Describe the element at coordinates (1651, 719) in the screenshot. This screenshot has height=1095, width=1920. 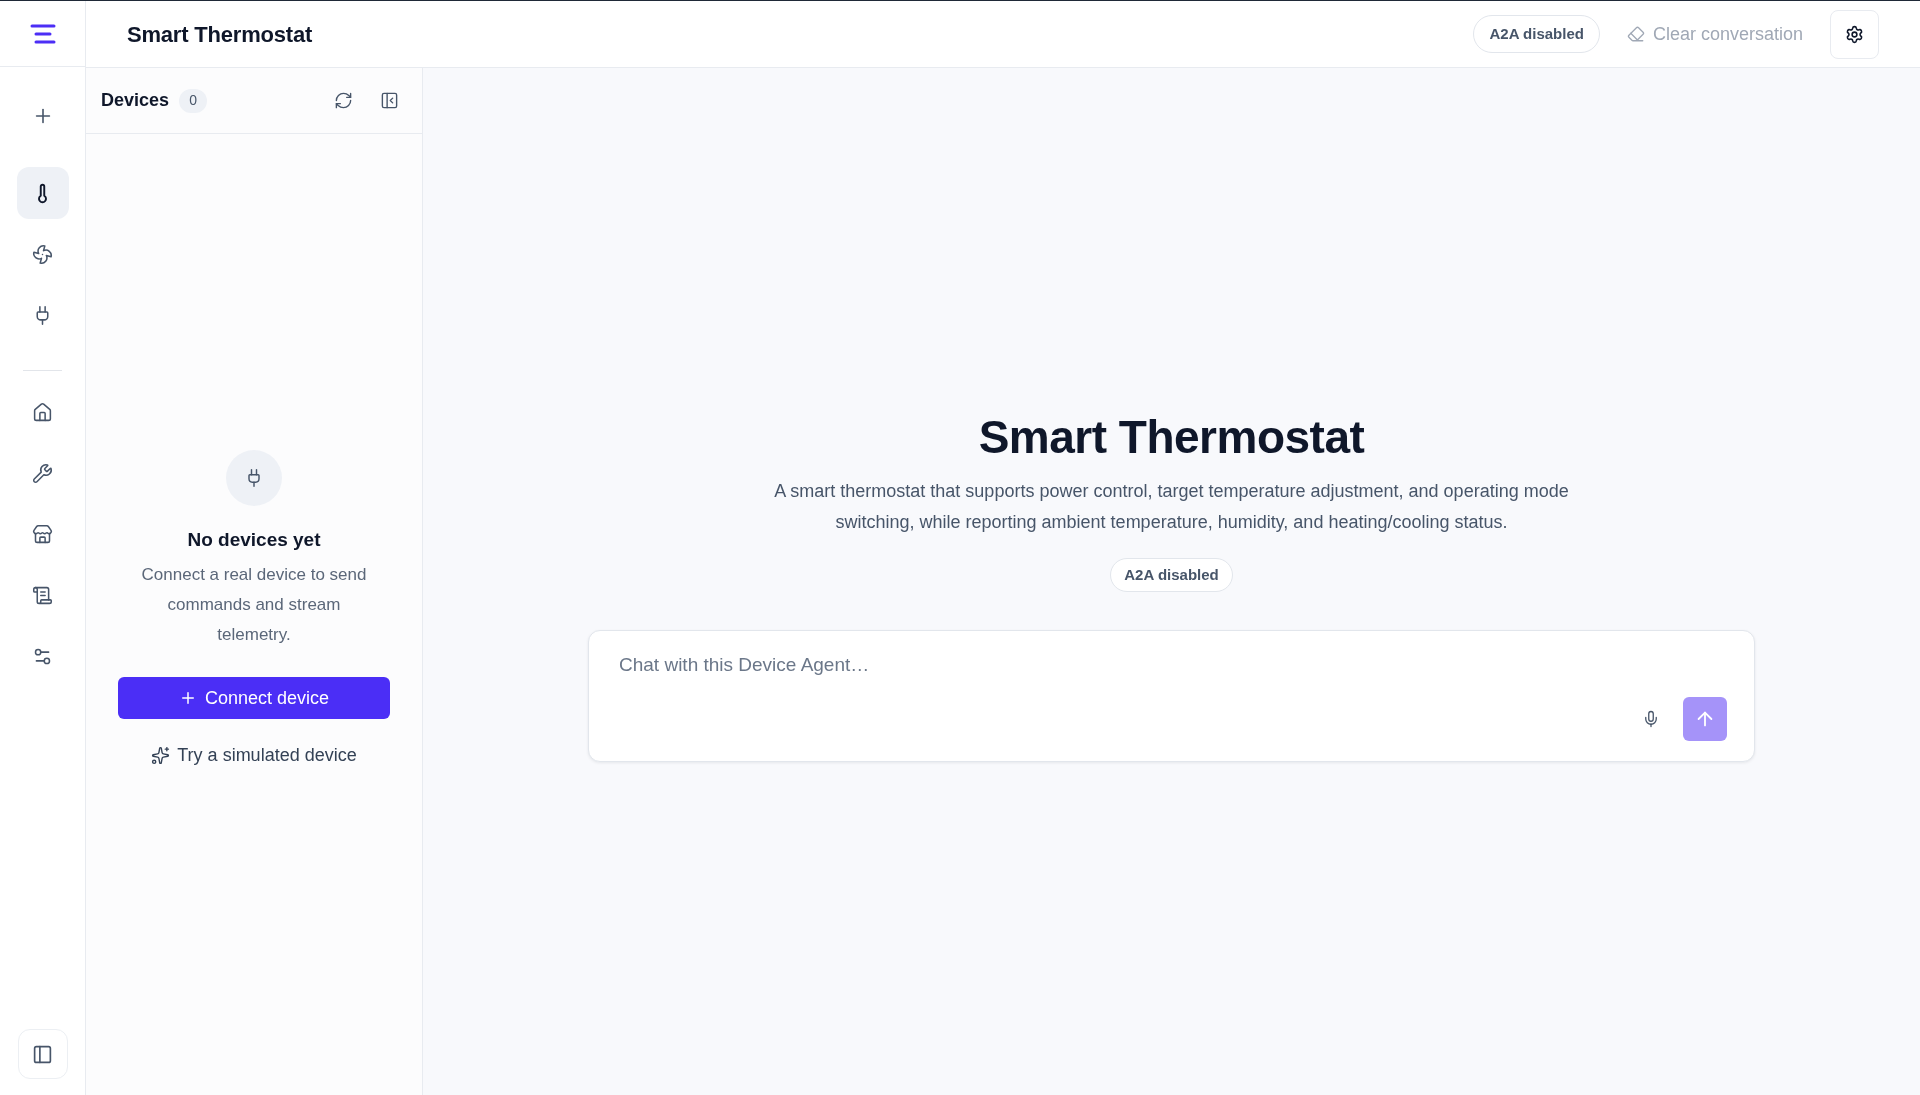
I see `microphone-icon` at that location.